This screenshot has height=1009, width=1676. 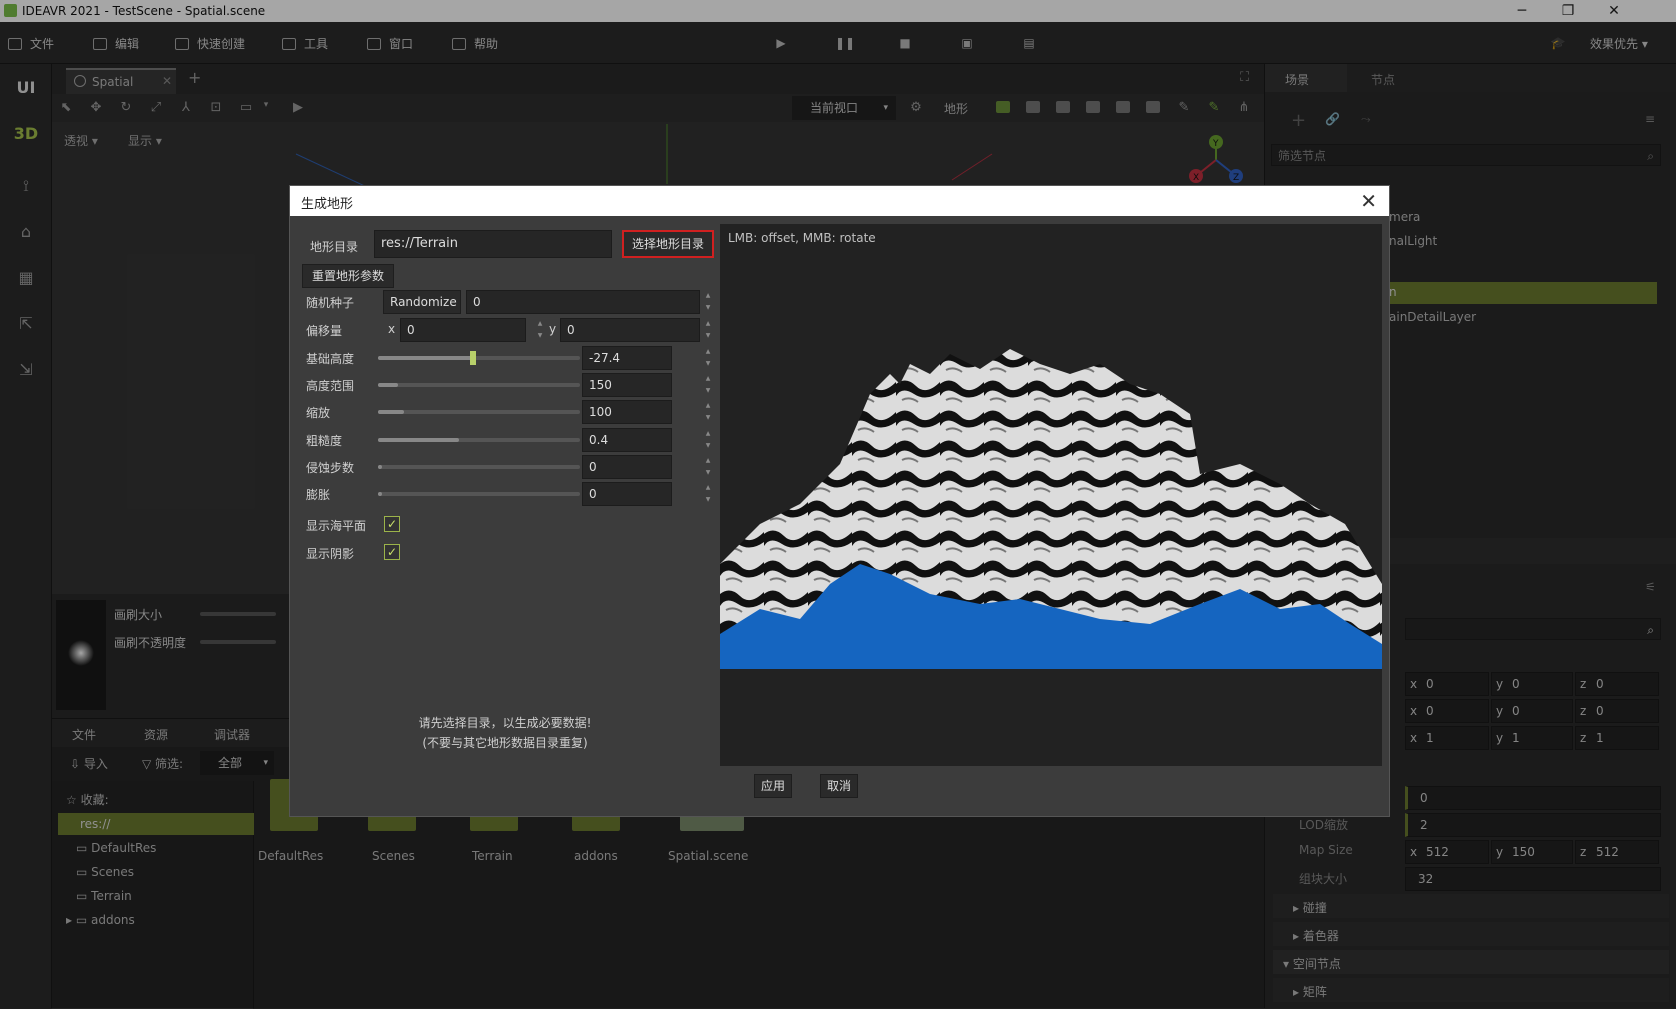 What do you see at coordinates (627, 385) in the screenshot?
I see `param-value-input: 150` at bounding box center [627, 385].